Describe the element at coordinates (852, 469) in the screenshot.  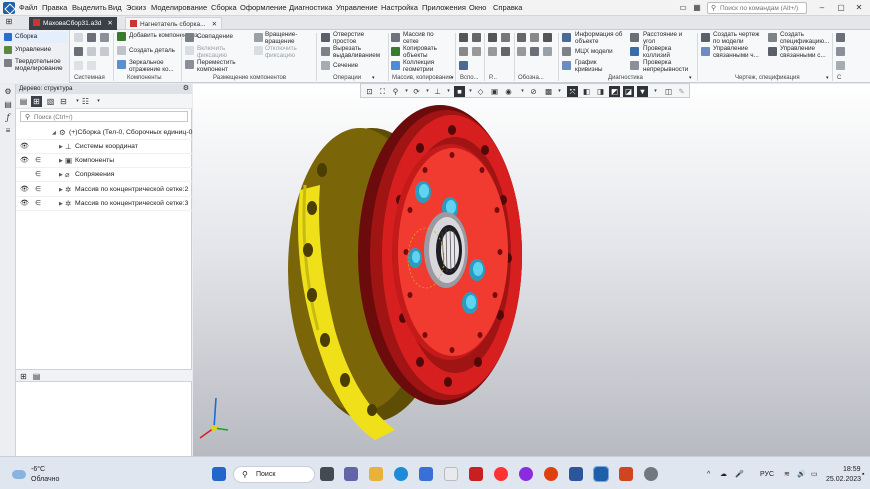
I see `clock-time: 18:59` at that location.